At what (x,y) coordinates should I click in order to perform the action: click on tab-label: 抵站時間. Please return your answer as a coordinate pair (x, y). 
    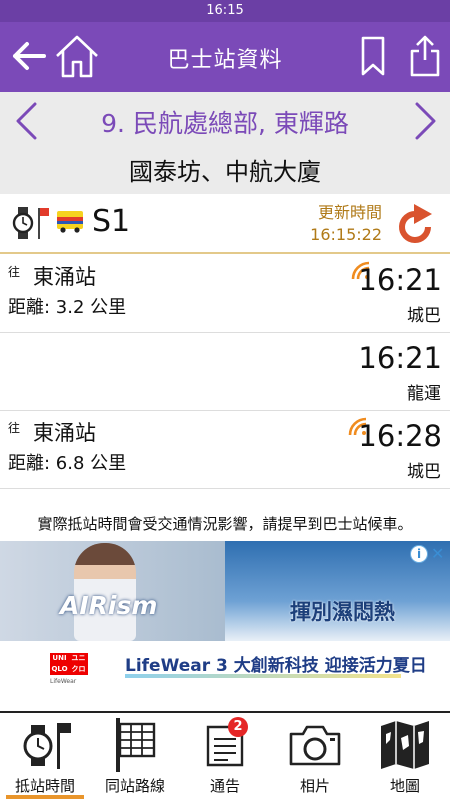
    Looking at the image, I should click on (44, 786).